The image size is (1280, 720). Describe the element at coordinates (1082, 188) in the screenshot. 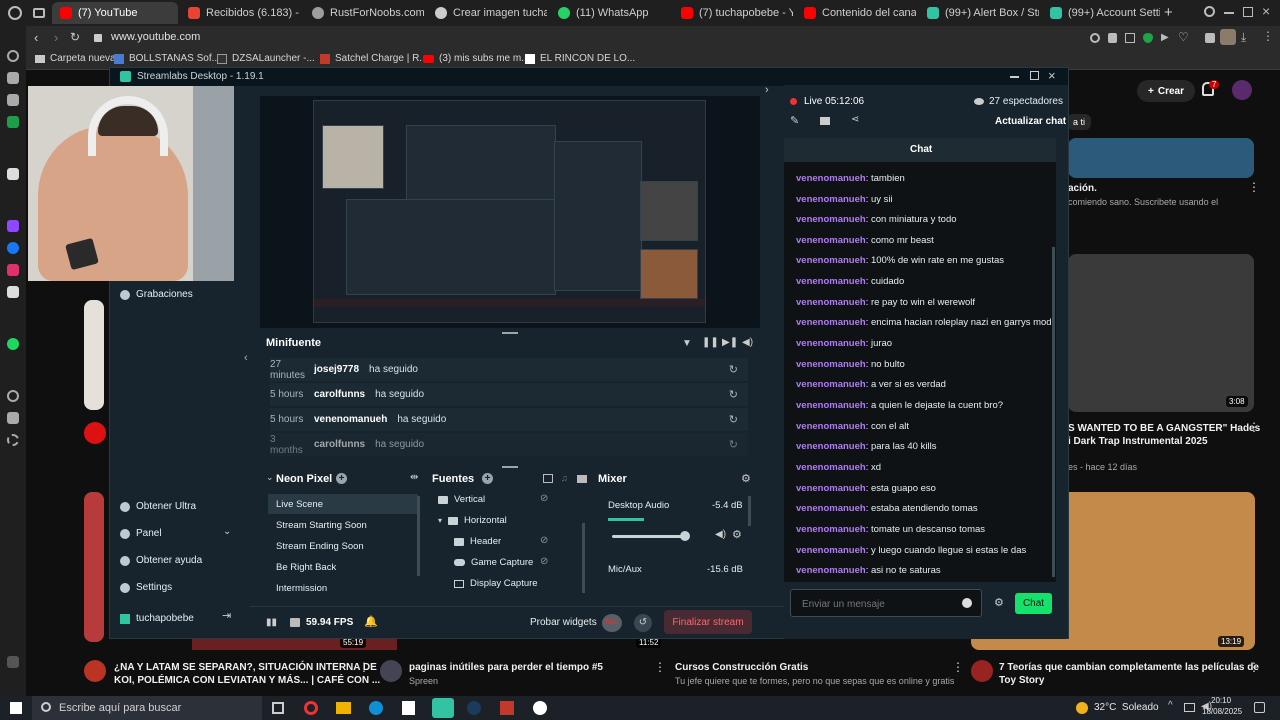

I see `video-title-1: ación.` at that location.